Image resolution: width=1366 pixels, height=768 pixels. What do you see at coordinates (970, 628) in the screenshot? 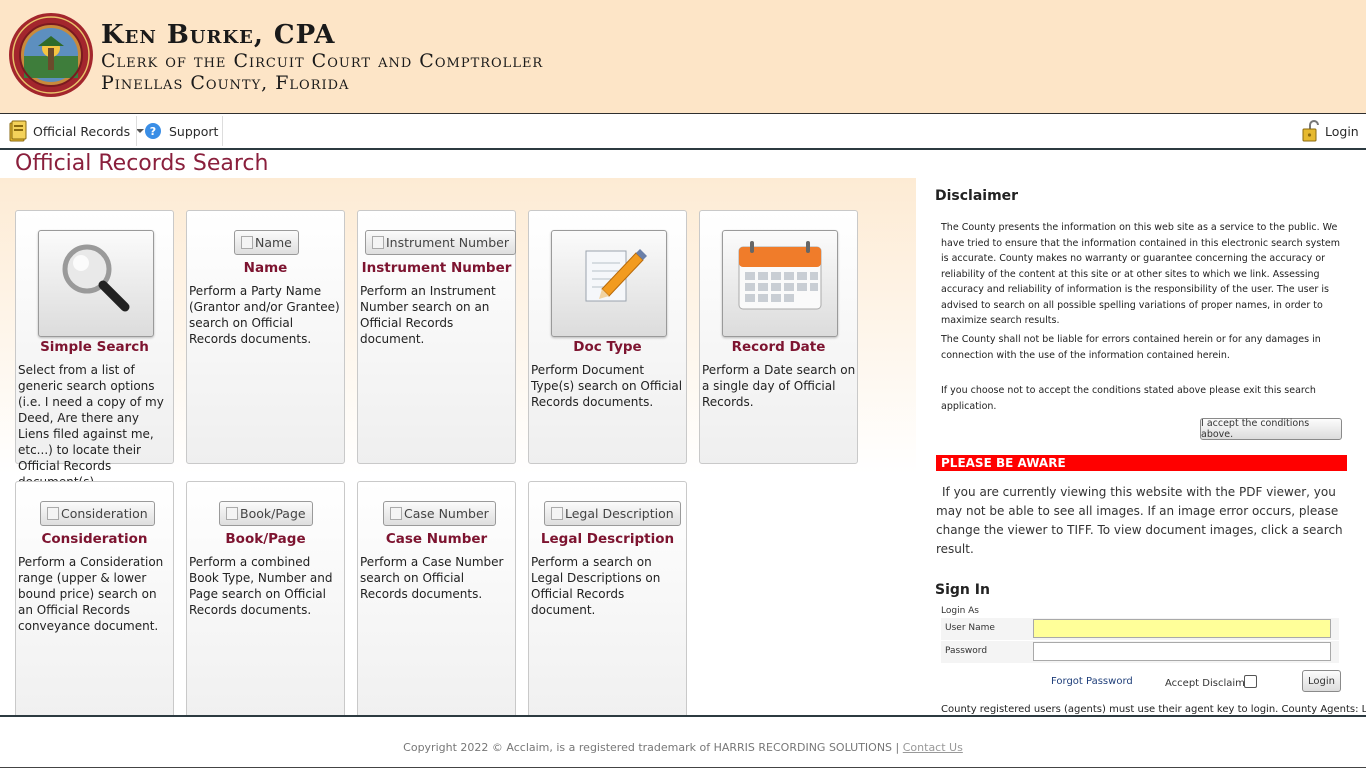
I see `username-label: User Name` at bounding box center [970, 628].